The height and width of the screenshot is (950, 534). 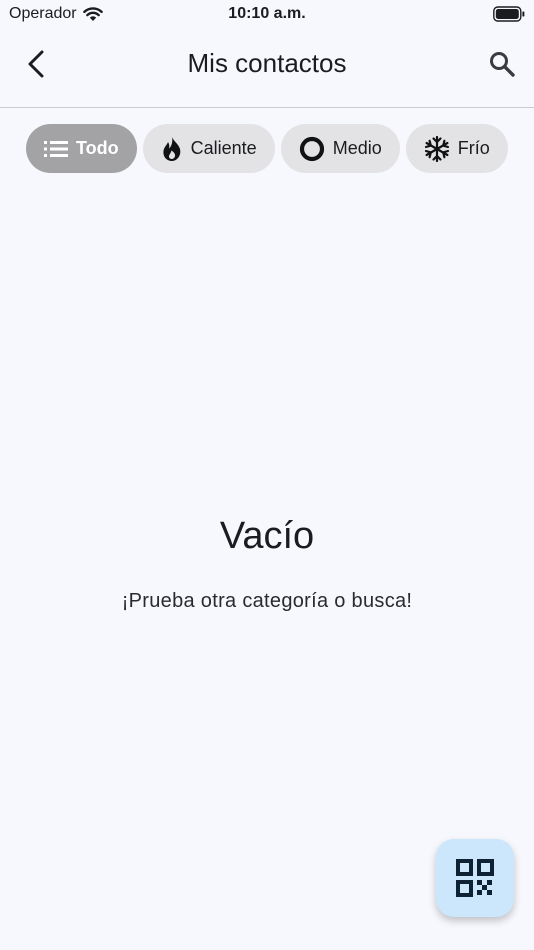 I want to click on flame-icon, so click(x=171, y=148).